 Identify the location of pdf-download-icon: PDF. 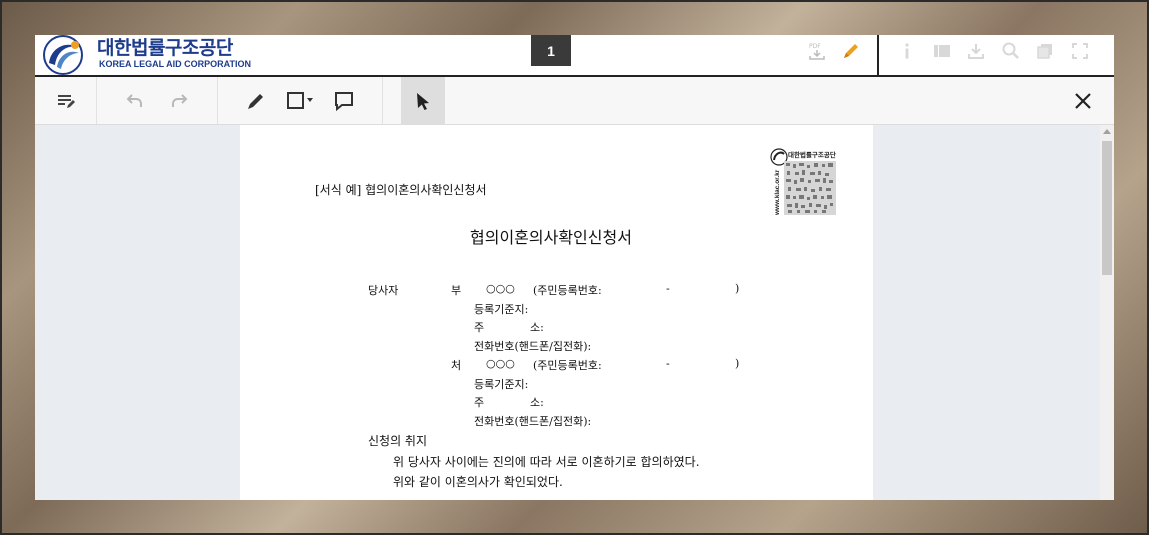
(817, 51).